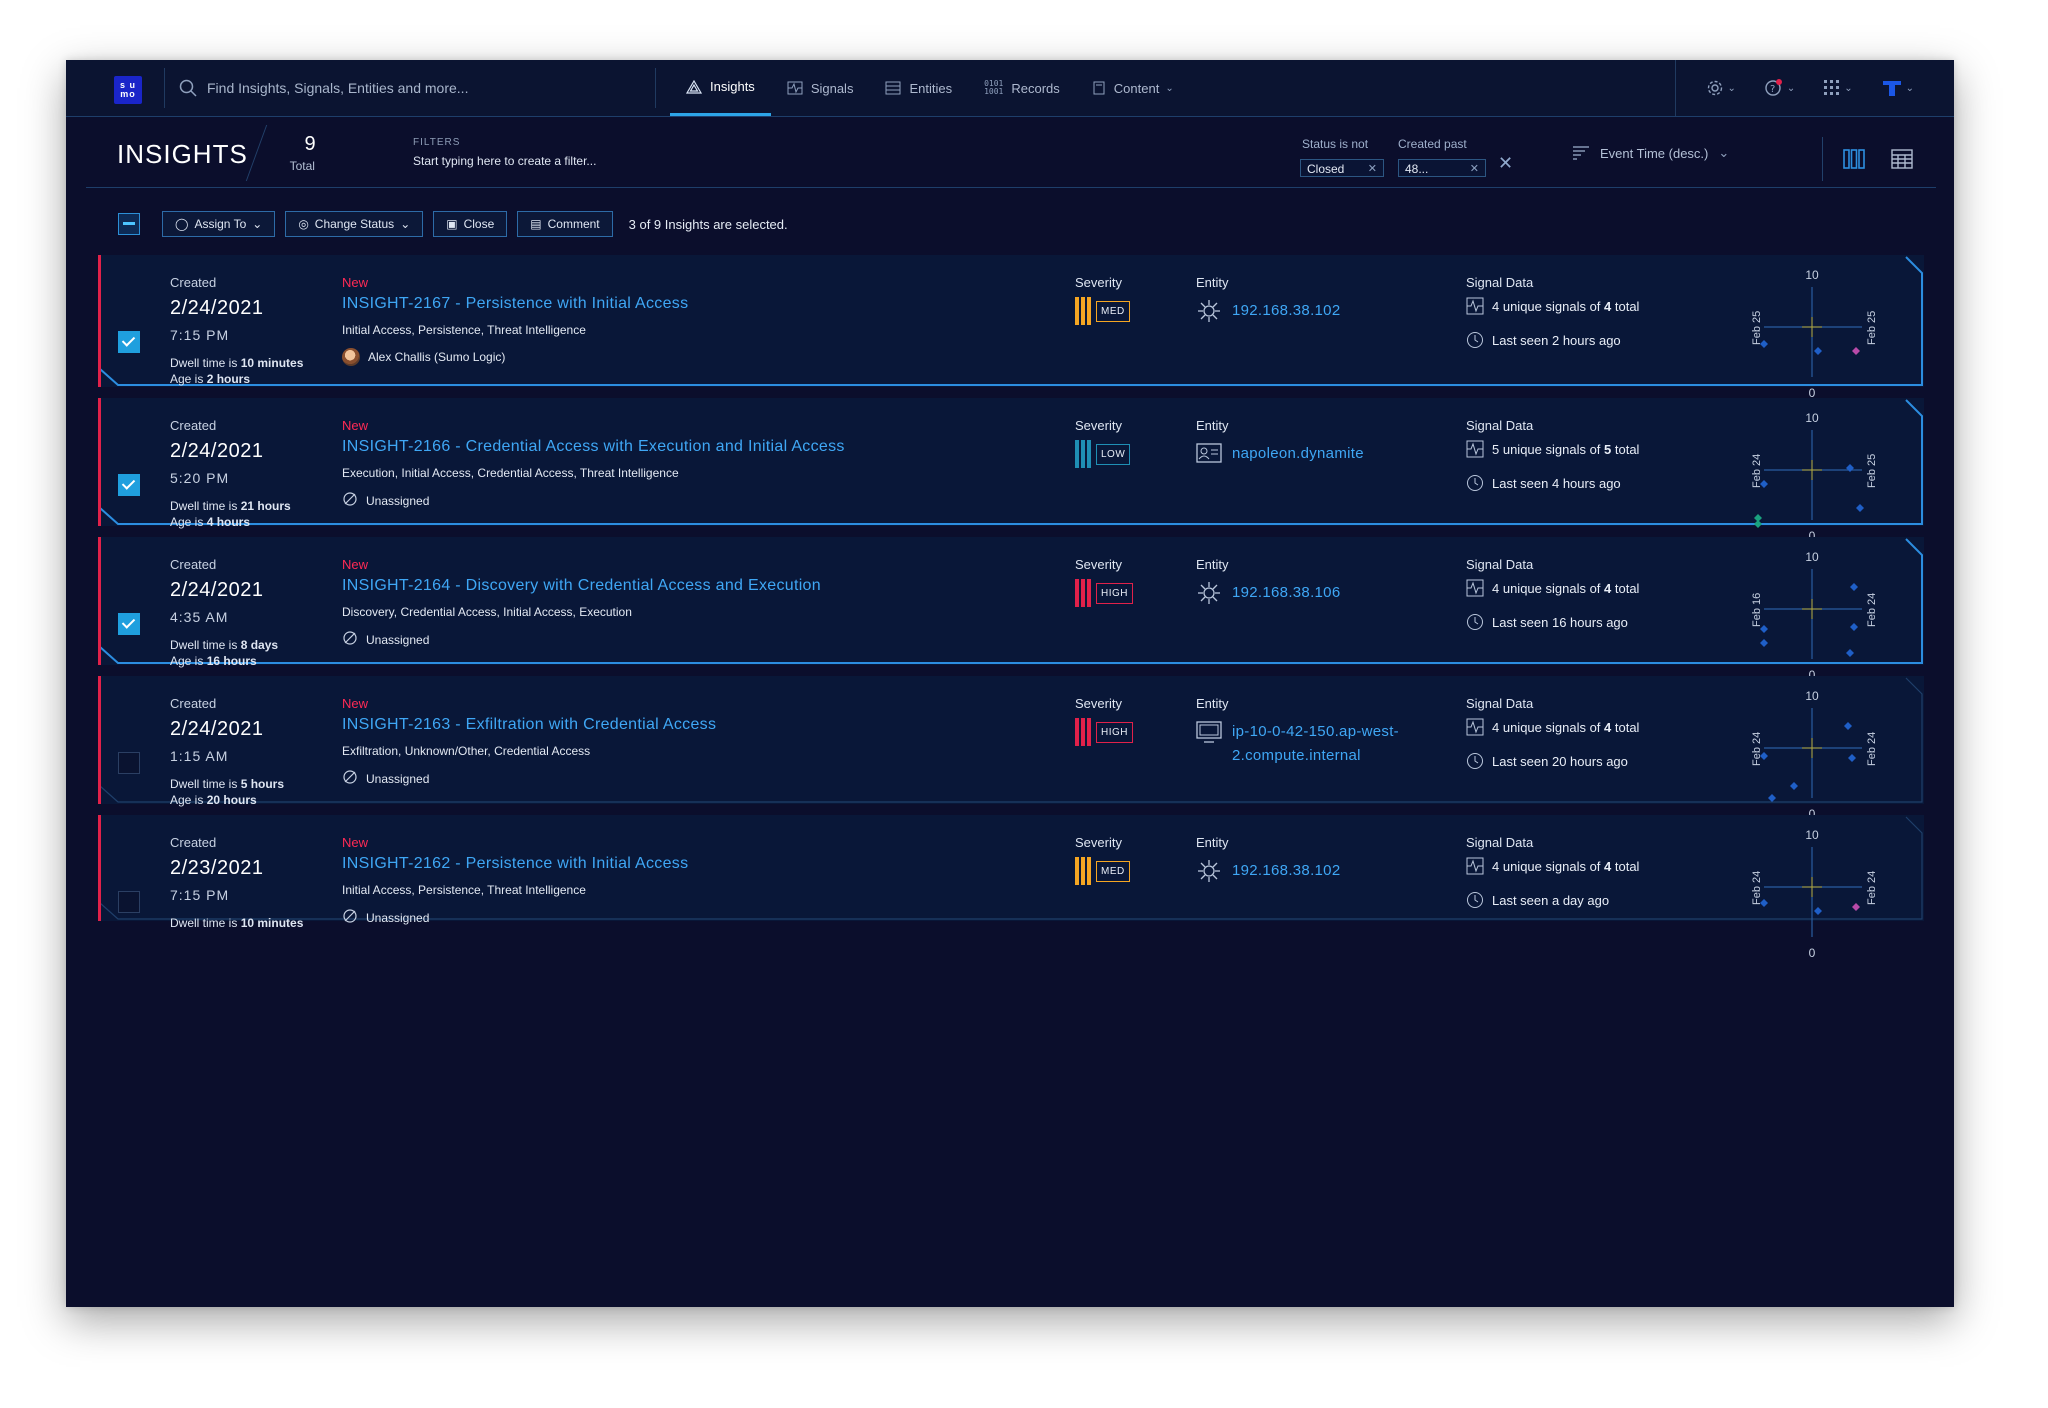  Describe the element at coordinates (1327, 593) in the screenshot. I see `entity-value-link: 192.168.38.106` at that location.